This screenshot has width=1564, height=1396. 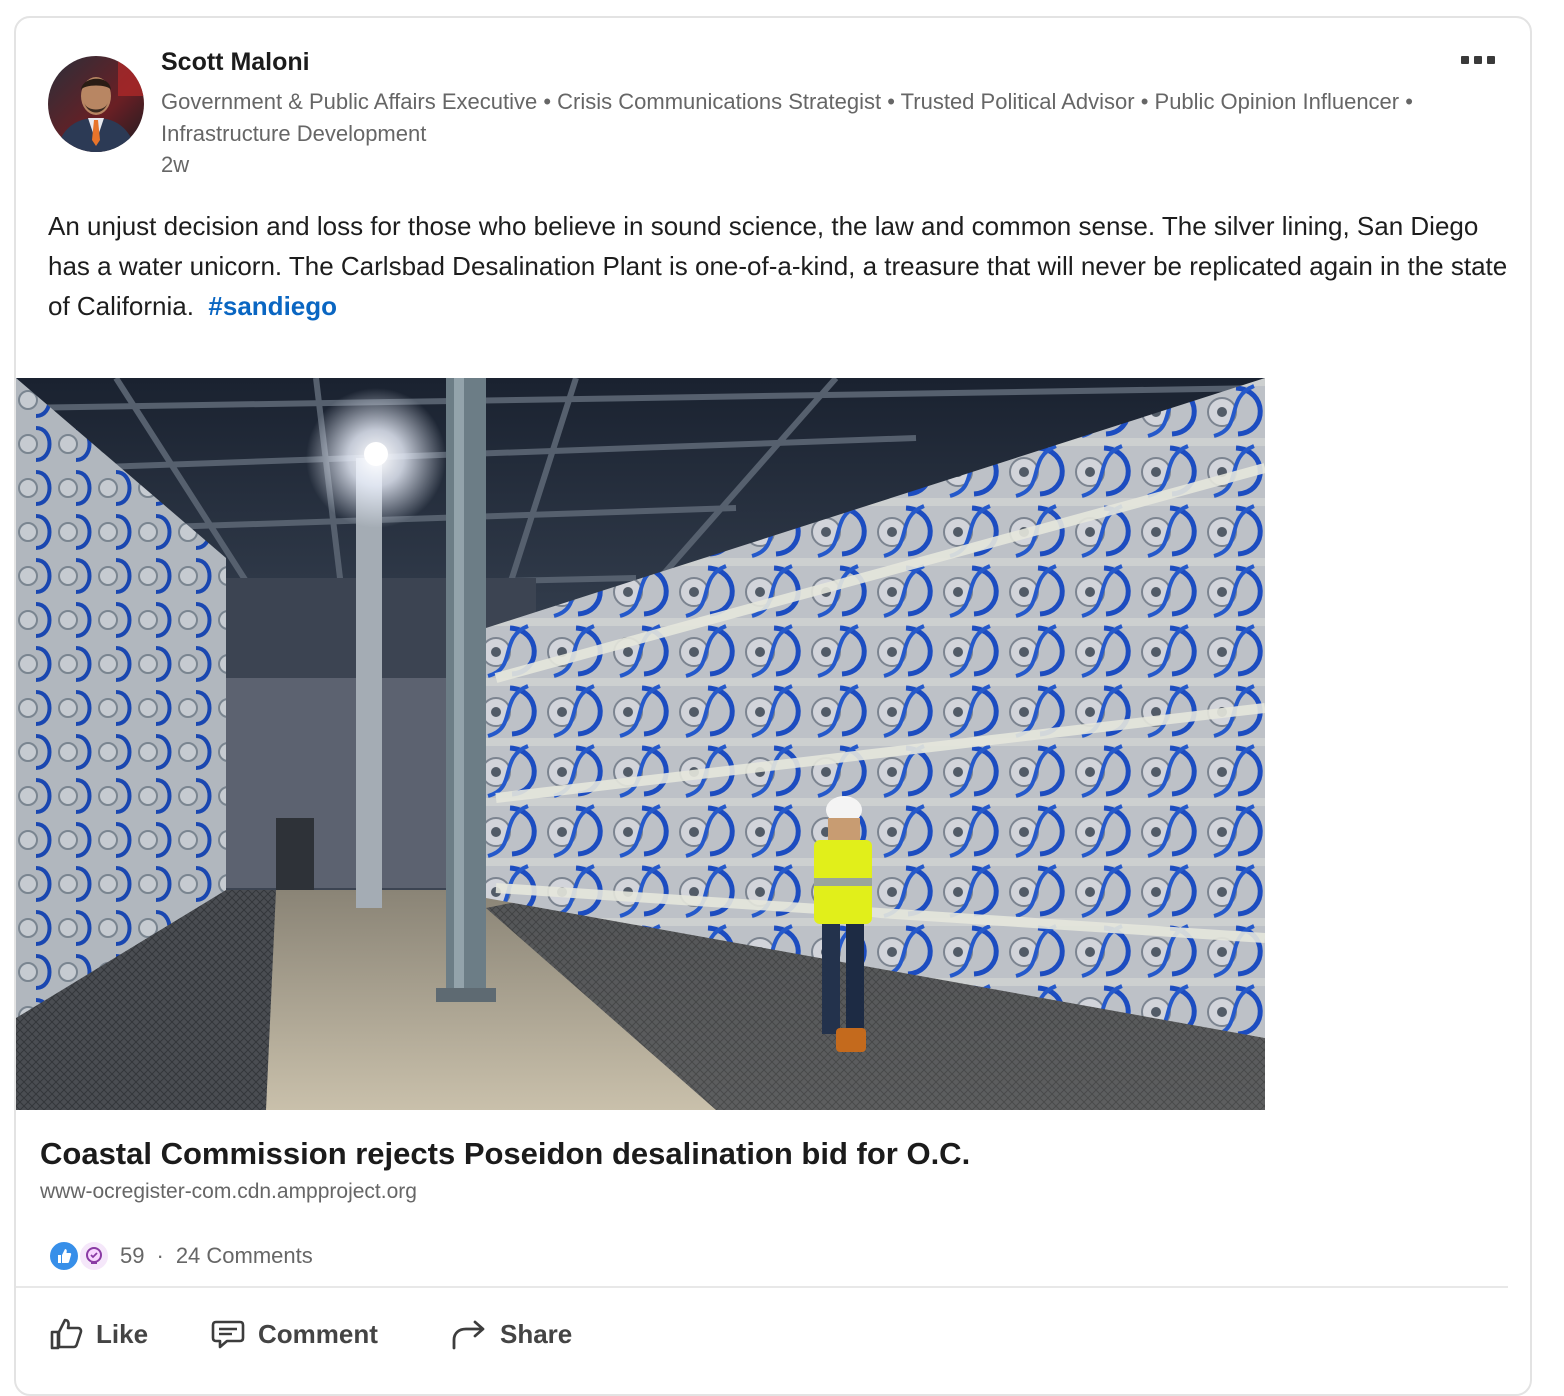 What do you see at coordinates (468, 1335) in the screenshot?
I see `share-icon` at bounding box center [468, 1335].